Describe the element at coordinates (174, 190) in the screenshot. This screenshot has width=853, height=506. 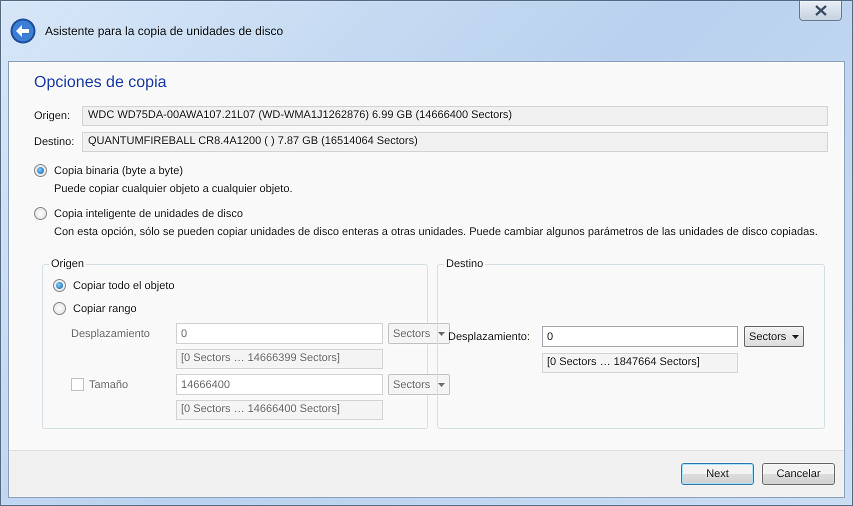
I see `option-description: Puede copiar cualquier objeto a cualquier objeto.` at that location.